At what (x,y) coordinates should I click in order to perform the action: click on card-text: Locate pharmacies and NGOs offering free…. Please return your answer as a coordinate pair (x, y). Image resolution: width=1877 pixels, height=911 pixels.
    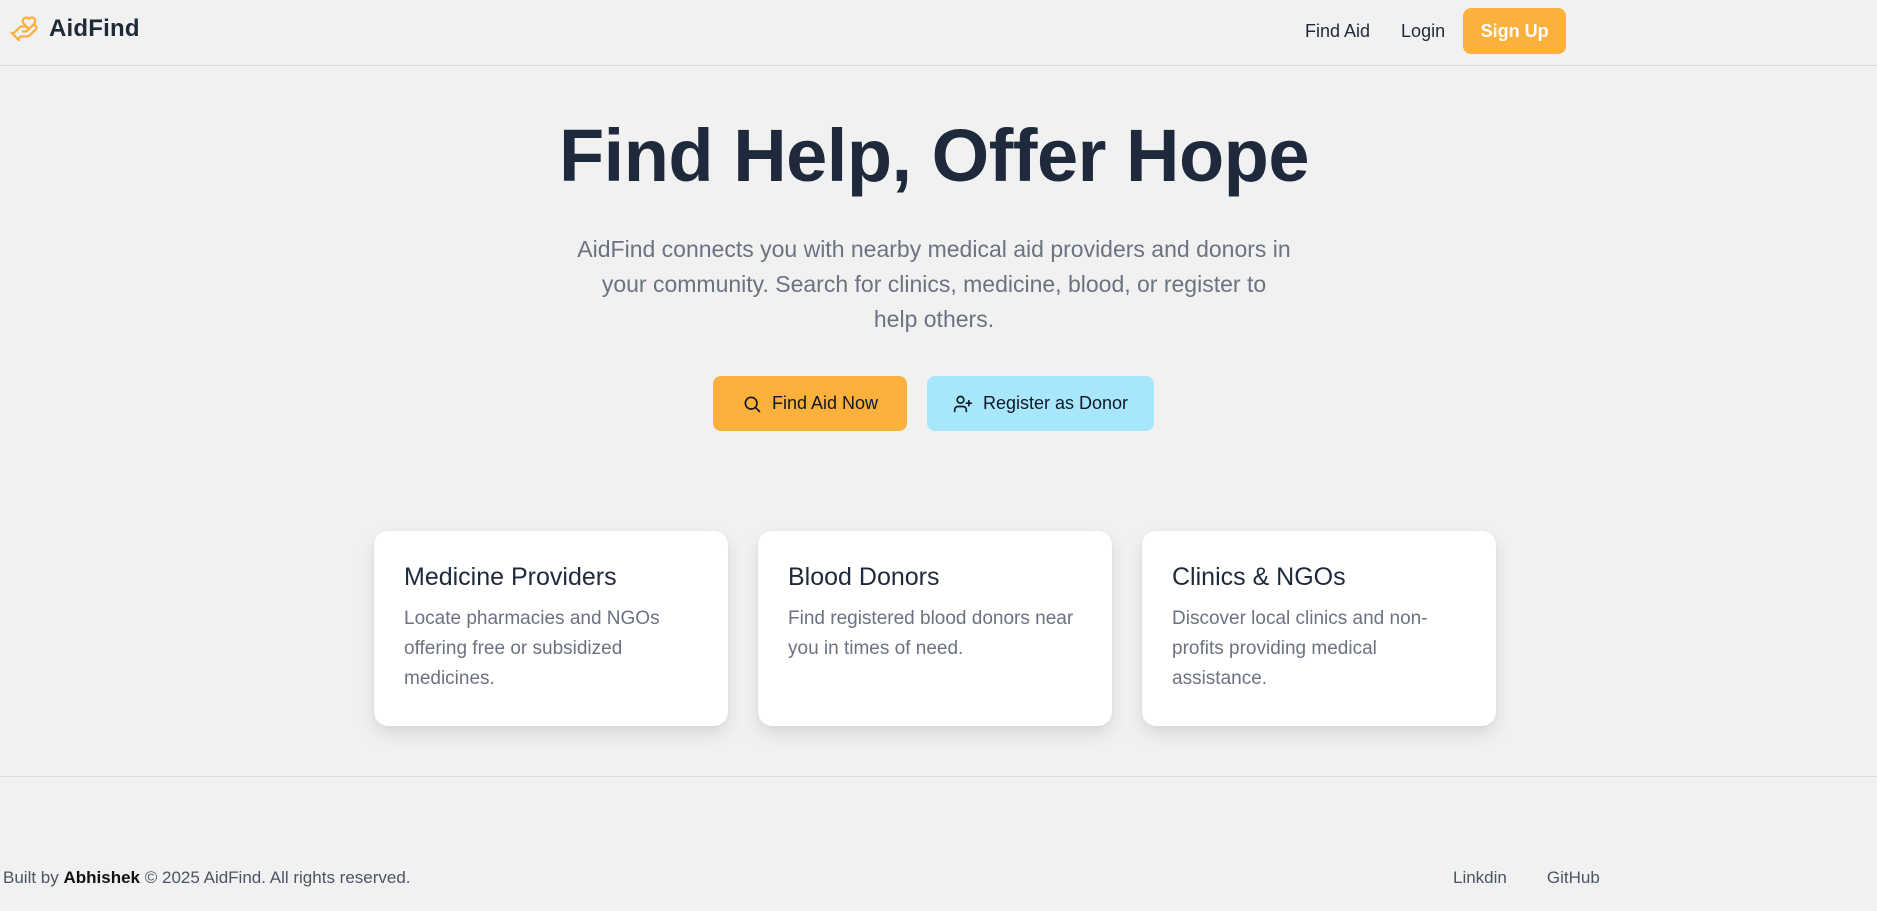
    Looking at the image, I should click on (532, 648).